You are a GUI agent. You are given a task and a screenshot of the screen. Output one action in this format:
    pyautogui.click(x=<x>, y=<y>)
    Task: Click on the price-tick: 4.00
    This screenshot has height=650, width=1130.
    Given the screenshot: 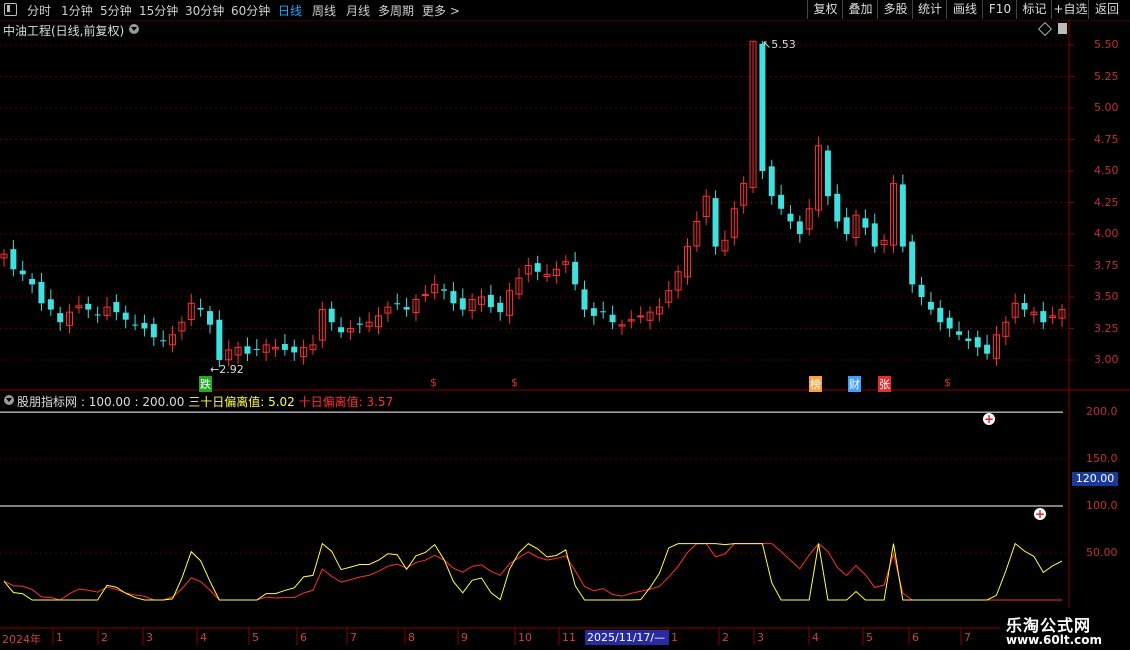 What is the action you would take?
    pyautogui.click(x=1106, y=233)
    